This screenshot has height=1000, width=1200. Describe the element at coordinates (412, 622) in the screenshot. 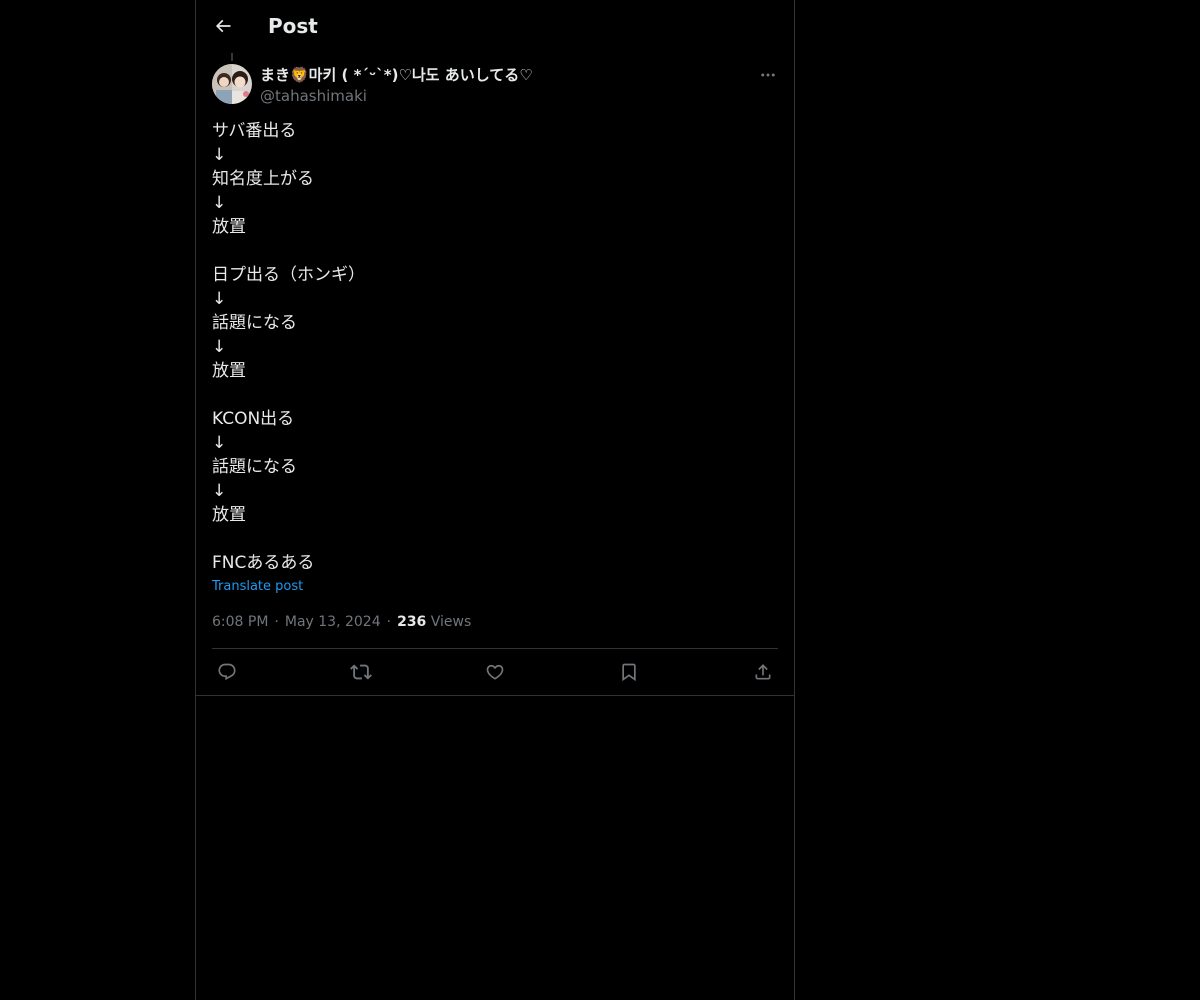

I see `views-count: 236` at that location.